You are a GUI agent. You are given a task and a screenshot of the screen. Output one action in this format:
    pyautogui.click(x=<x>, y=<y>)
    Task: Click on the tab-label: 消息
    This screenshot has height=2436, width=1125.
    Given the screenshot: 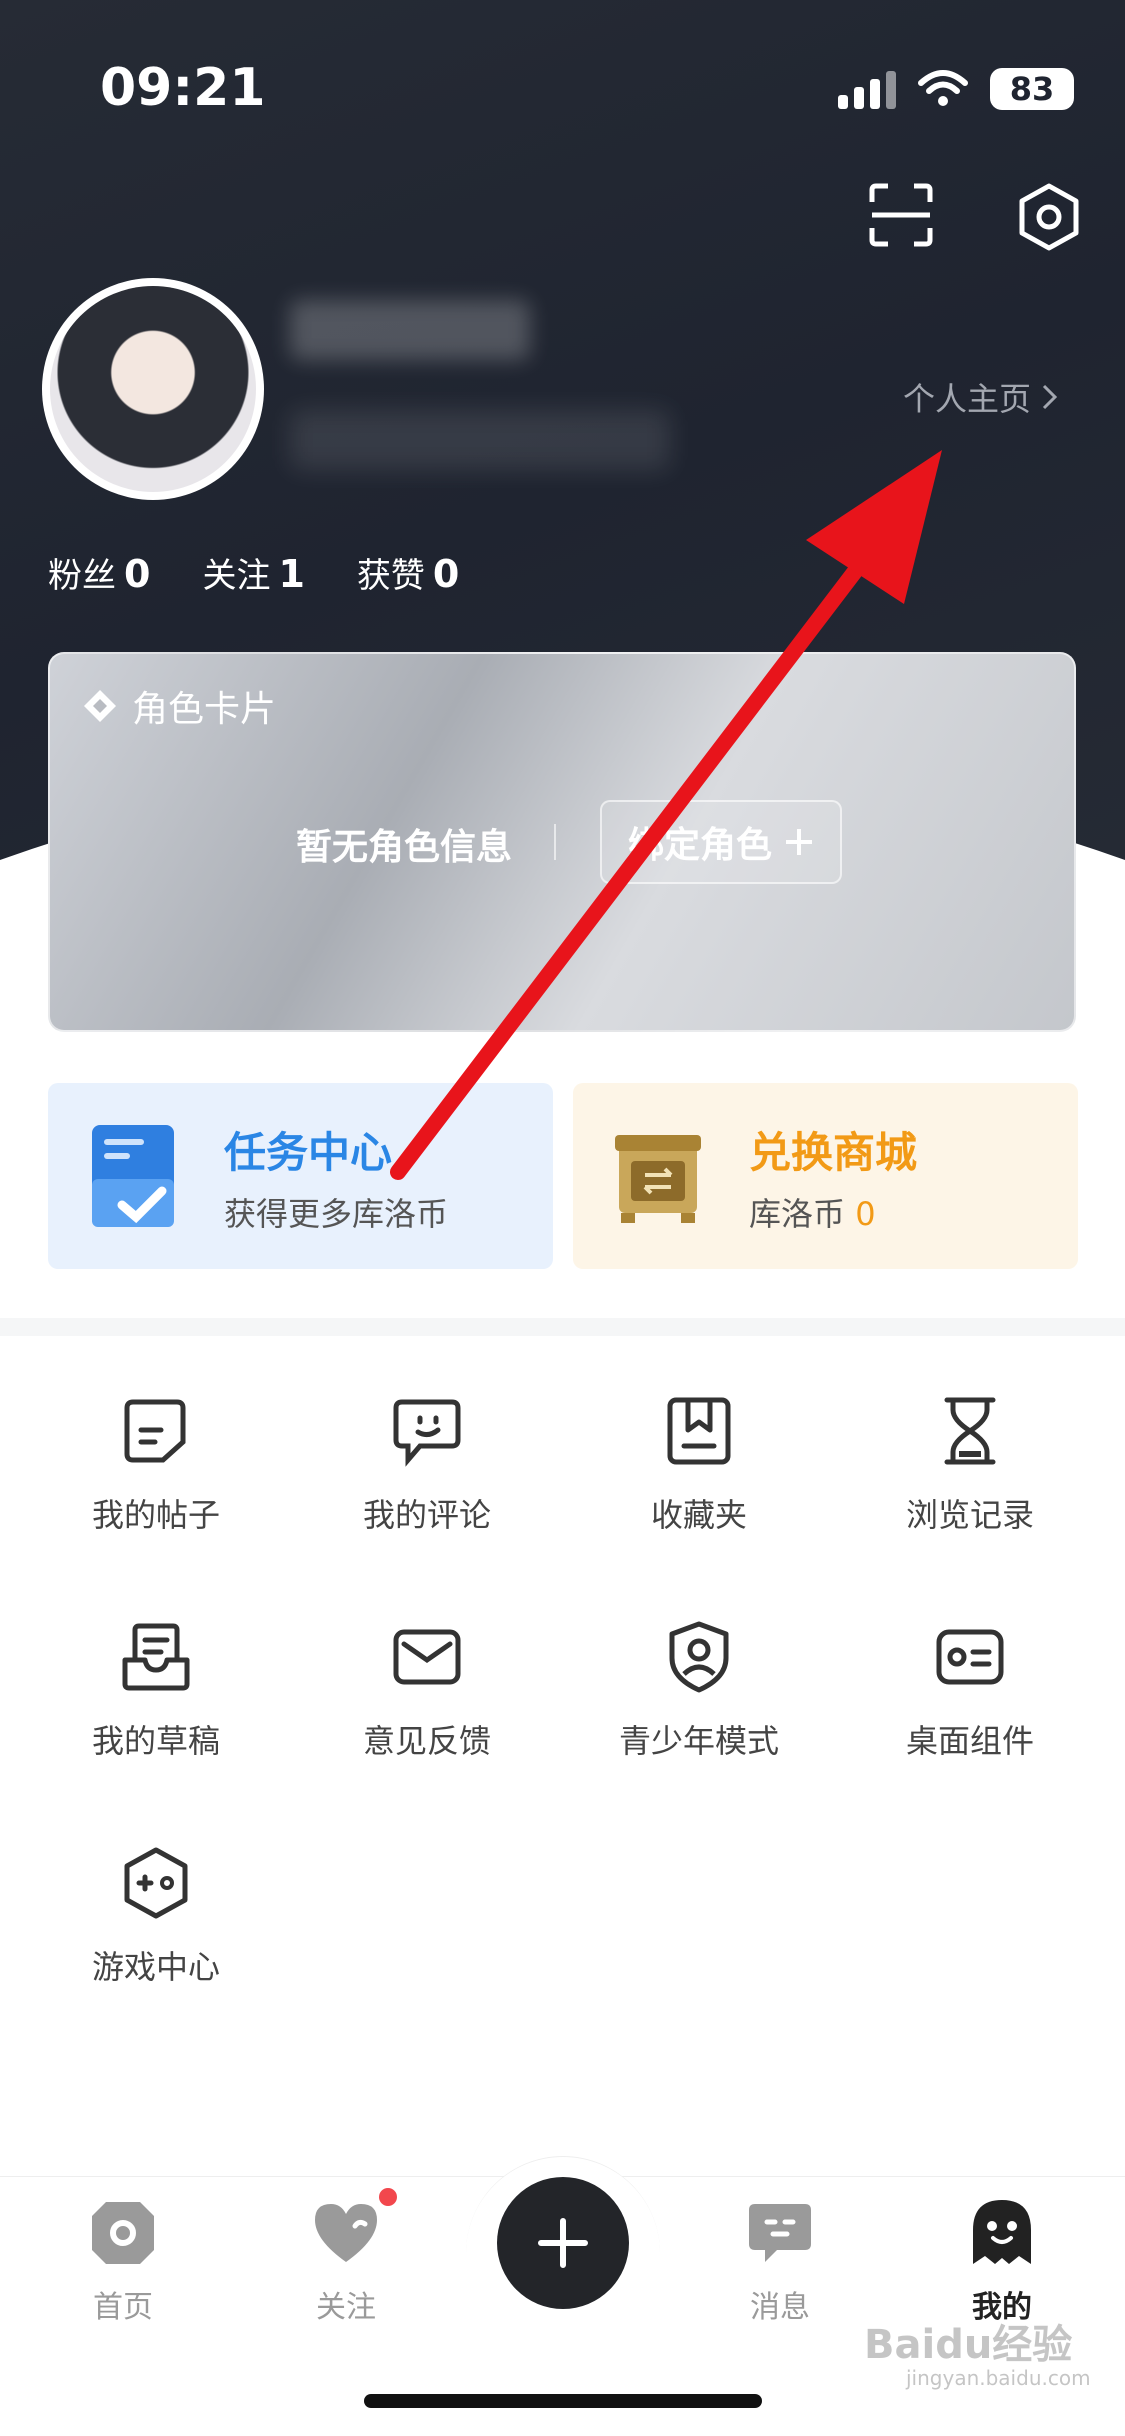 What is the action you would take?
    pyautogui.click(x=780, y=2307)
    